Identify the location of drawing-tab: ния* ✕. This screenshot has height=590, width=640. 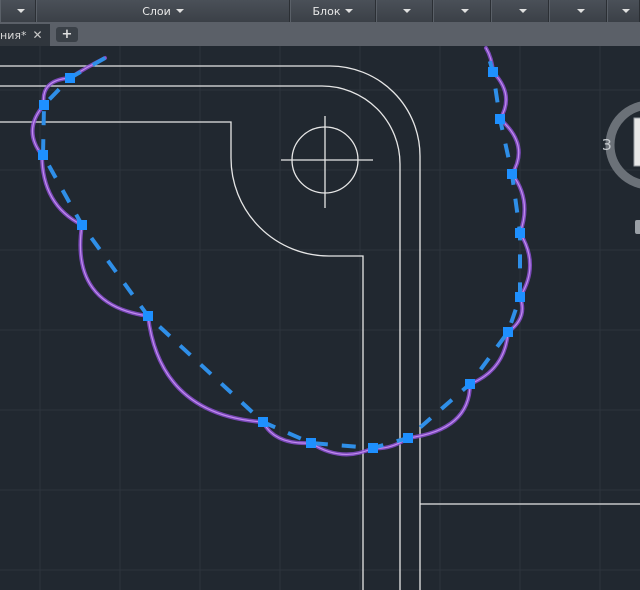
(25, 35).